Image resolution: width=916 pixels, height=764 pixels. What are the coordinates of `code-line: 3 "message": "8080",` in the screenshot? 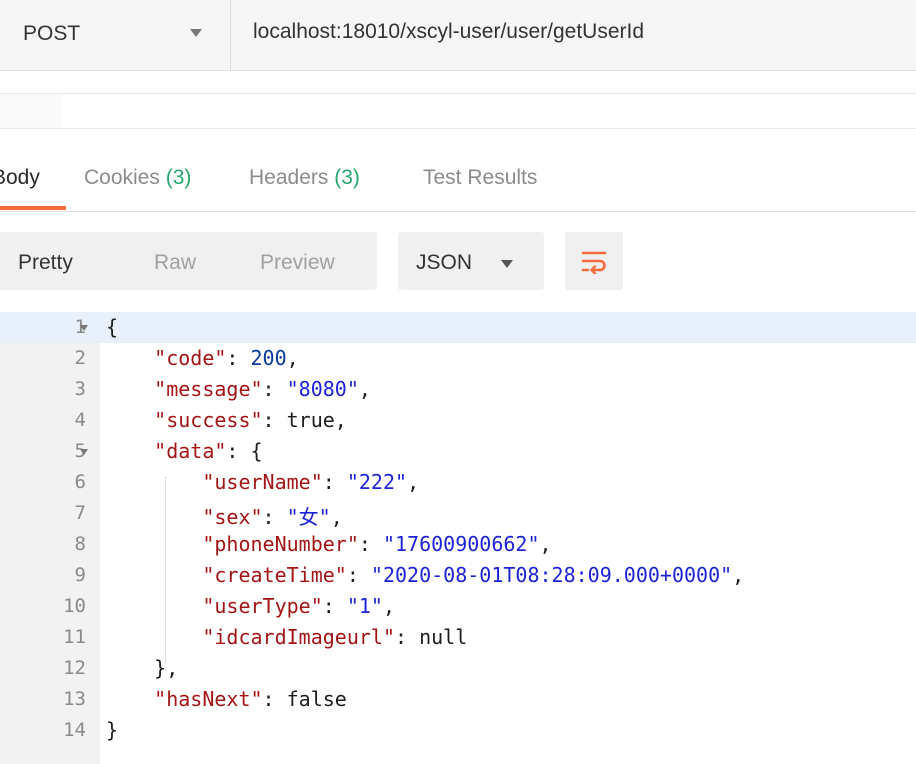 It's located at (458, 389).